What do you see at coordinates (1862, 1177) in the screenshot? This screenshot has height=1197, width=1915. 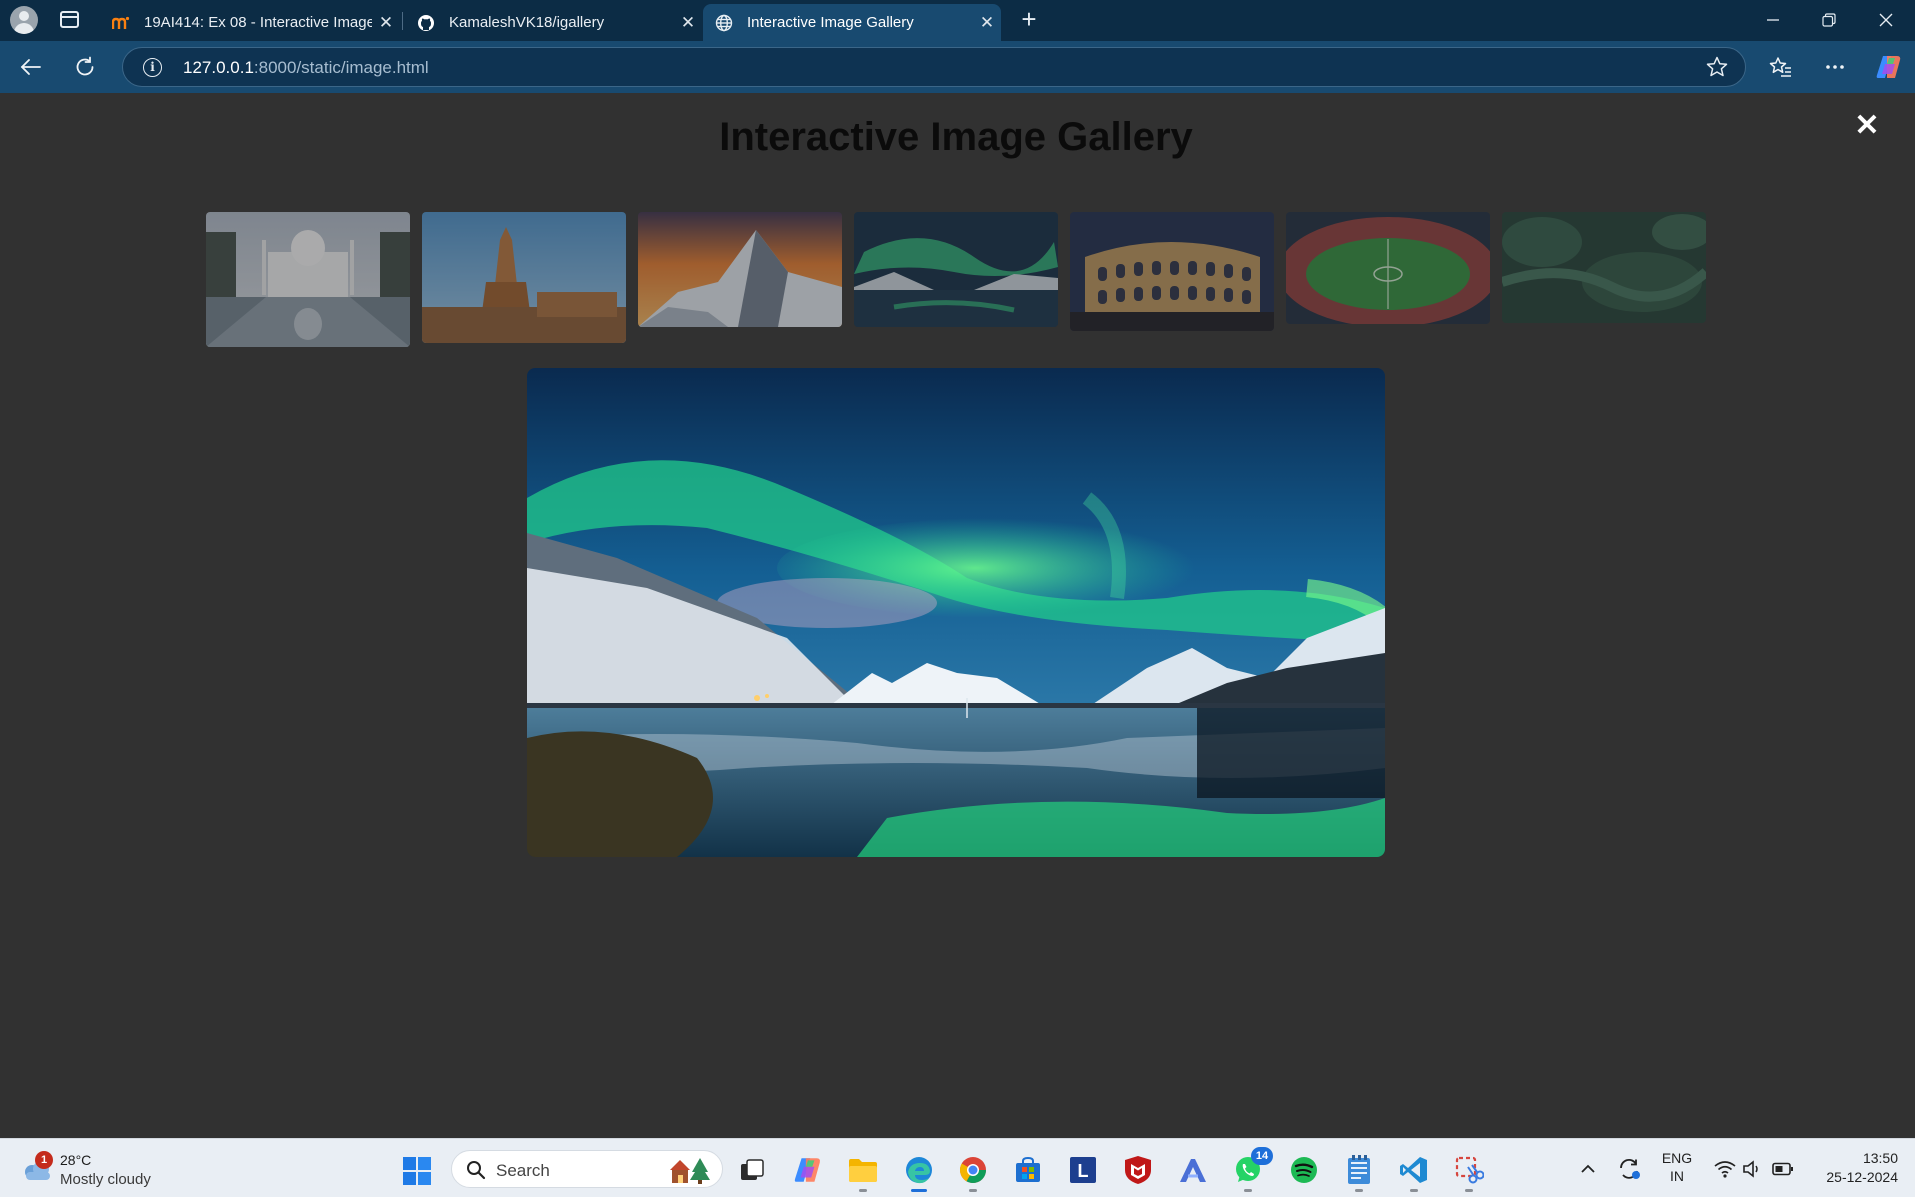 I see `clock-date: 25-12-2024` at bounding box center [1862, 1177].